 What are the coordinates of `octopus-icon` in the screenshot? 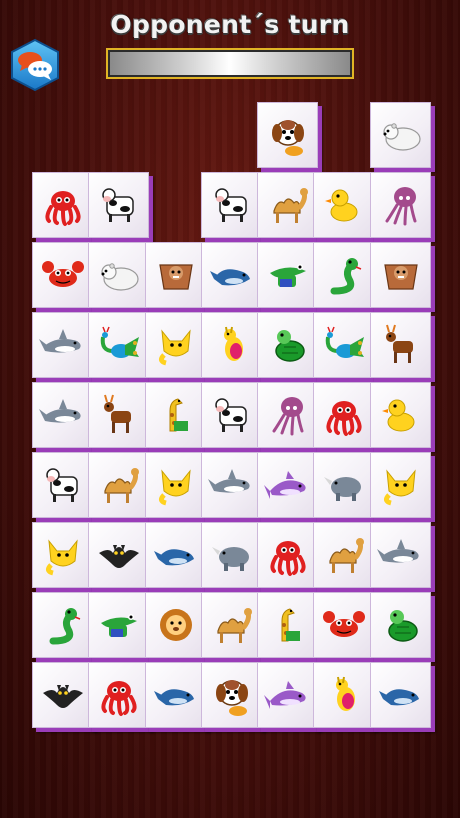 It's located at (118, 698).